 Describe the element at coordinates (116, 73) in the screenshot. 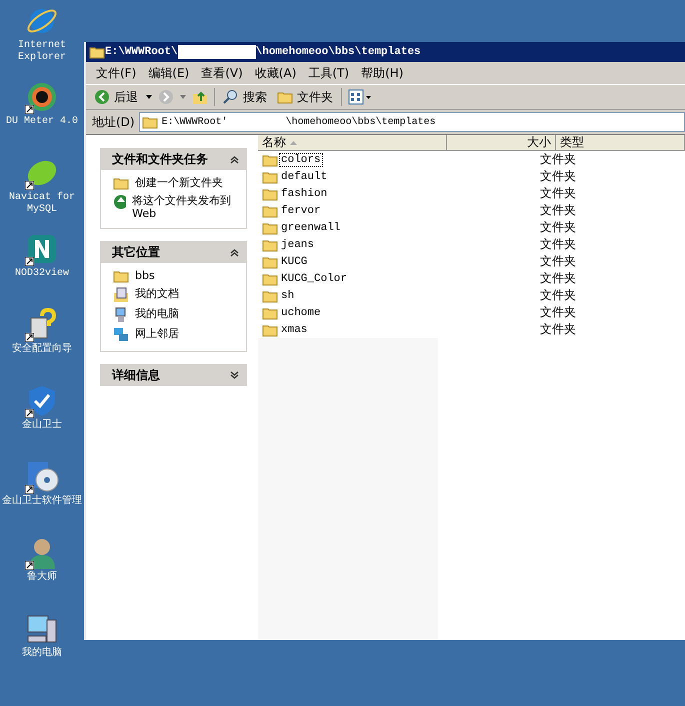

I see `menu-item: 文件(F)` at that location.